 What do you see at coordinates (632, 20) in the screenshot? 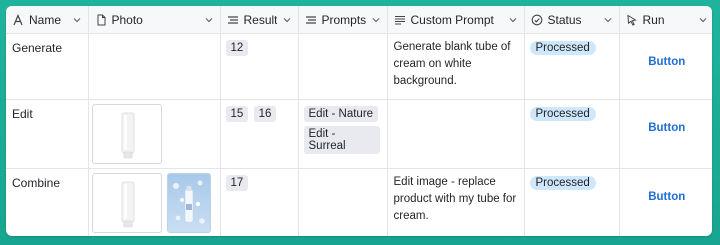
I see `cursor-icon` at bounding box center [632, 20].